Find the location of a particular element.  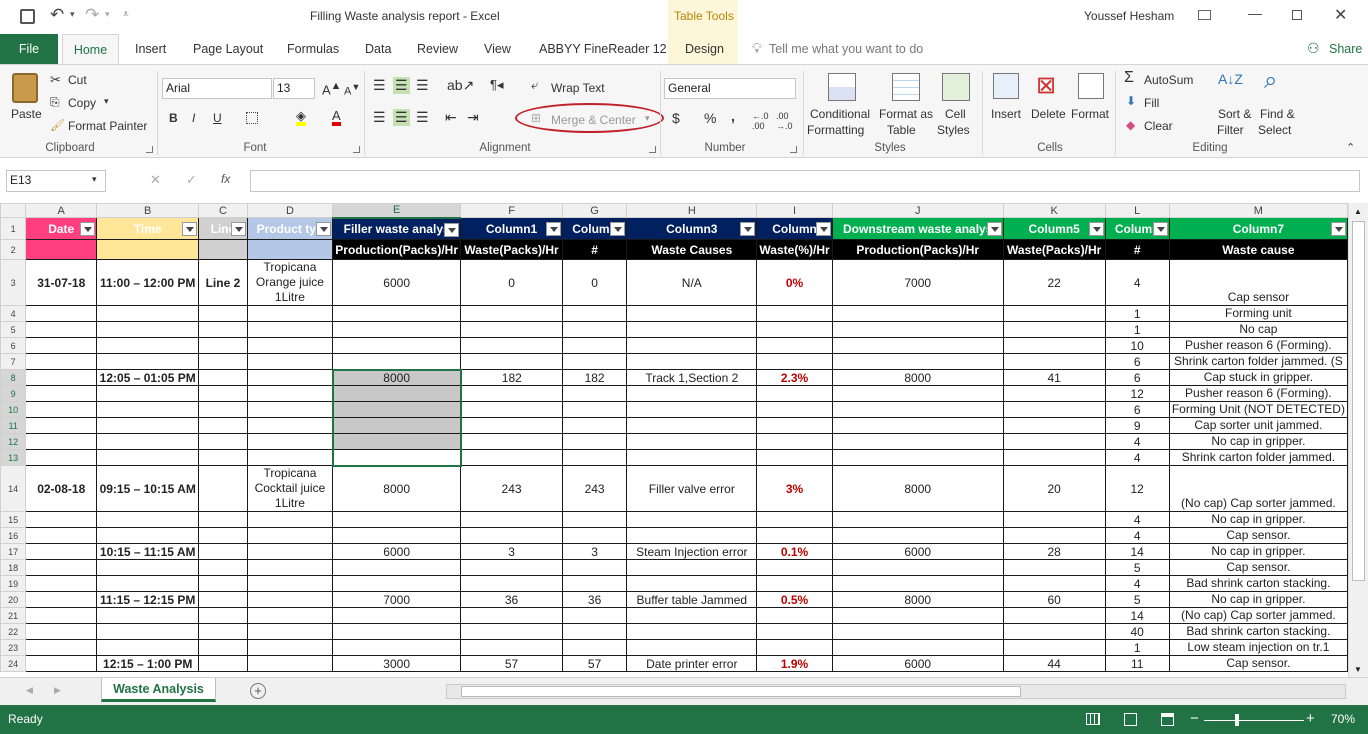

table-subheader-cell: Waste Causes is located at coordinates (692, 249).